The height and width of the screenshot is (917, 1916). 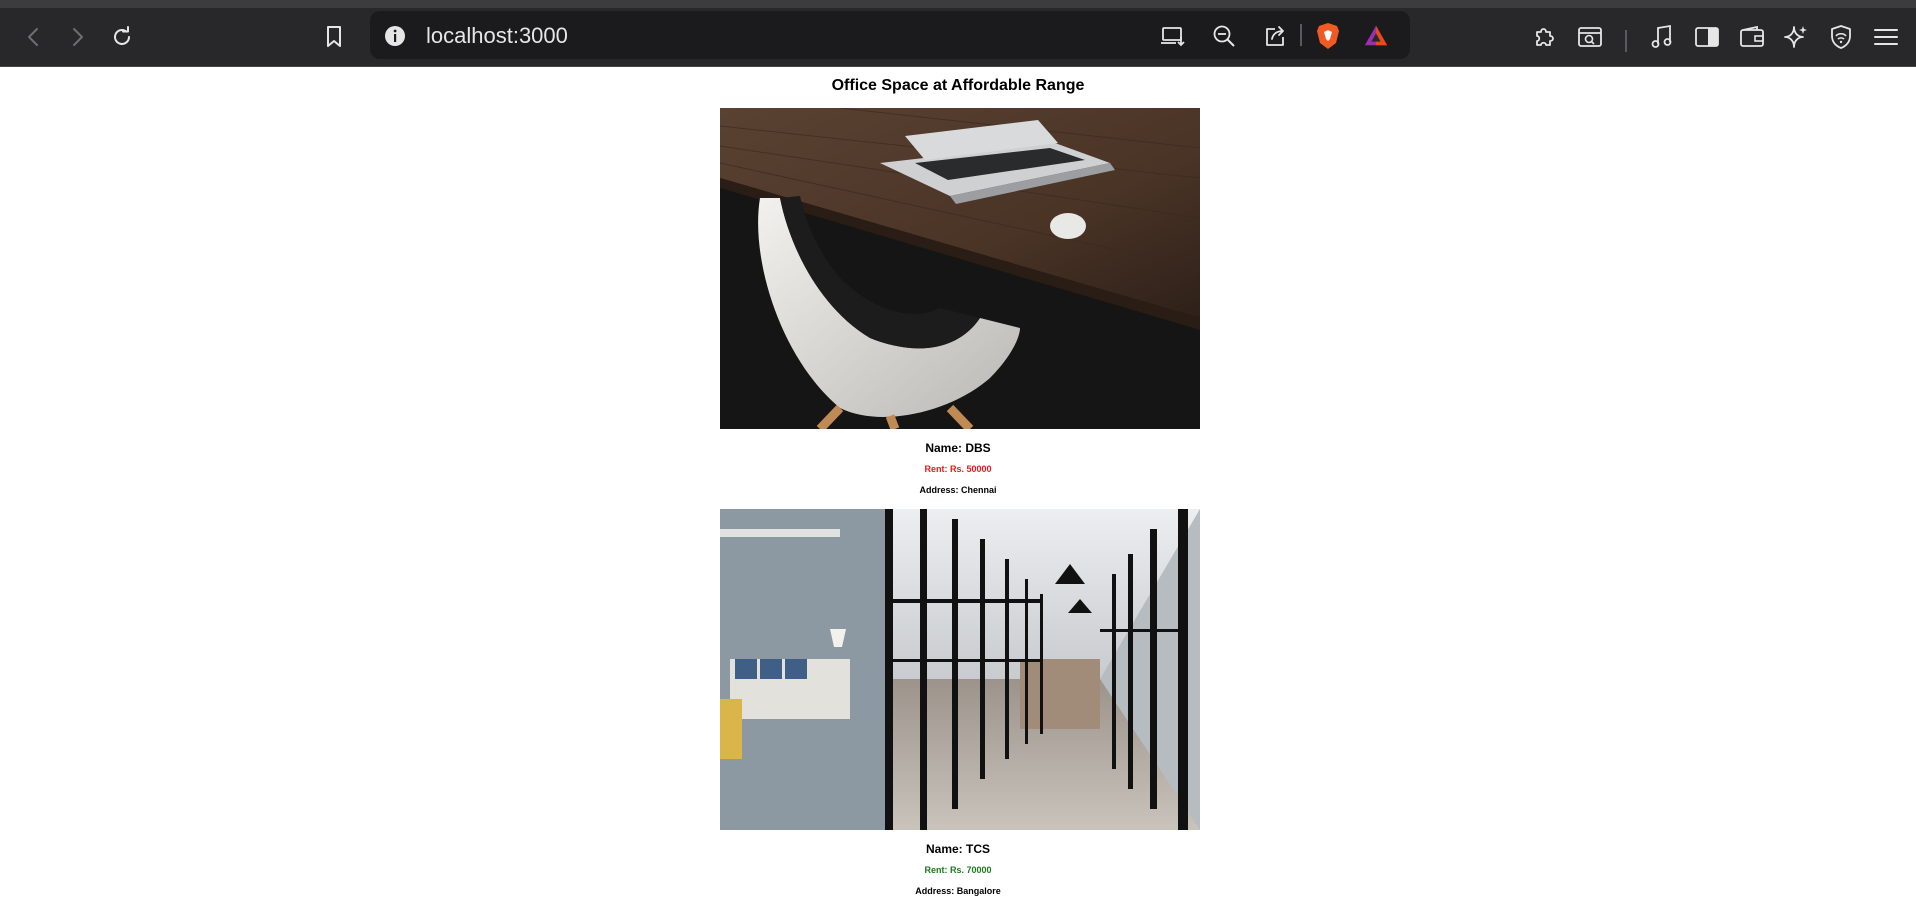 What do you see at coordinates (395, 36) in the screenshot?
I see `site-info-icon` at bounding box center [395, 36].